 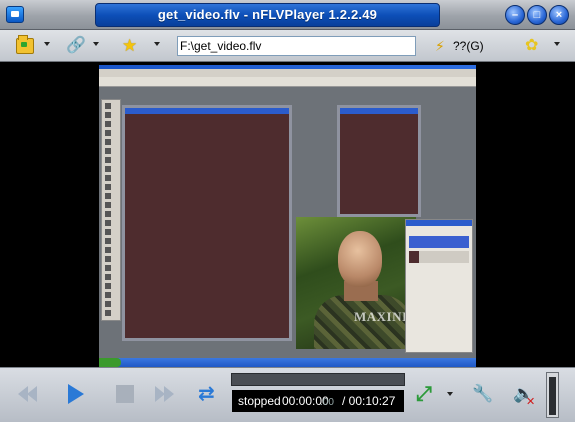 What do you see at coordinates (369, 401) in the screenshot?
I see `total-time: / 00:10:27` at bounding box center [369, 401].